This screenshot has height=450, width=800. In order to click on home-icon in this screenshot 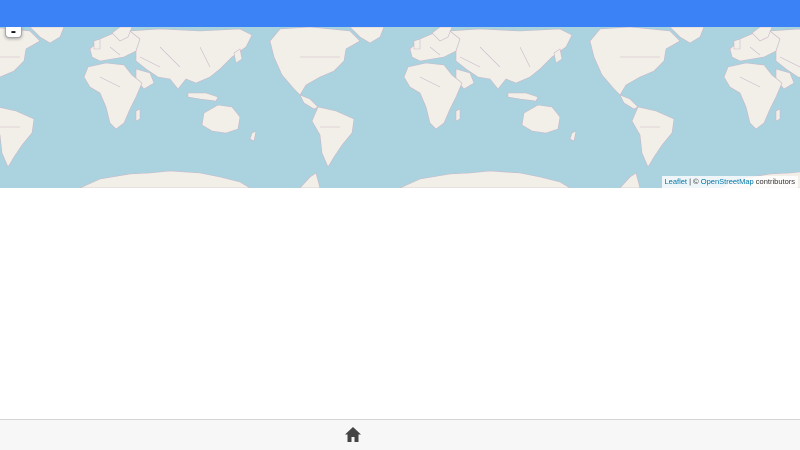, I will do `click(353, 434)`.